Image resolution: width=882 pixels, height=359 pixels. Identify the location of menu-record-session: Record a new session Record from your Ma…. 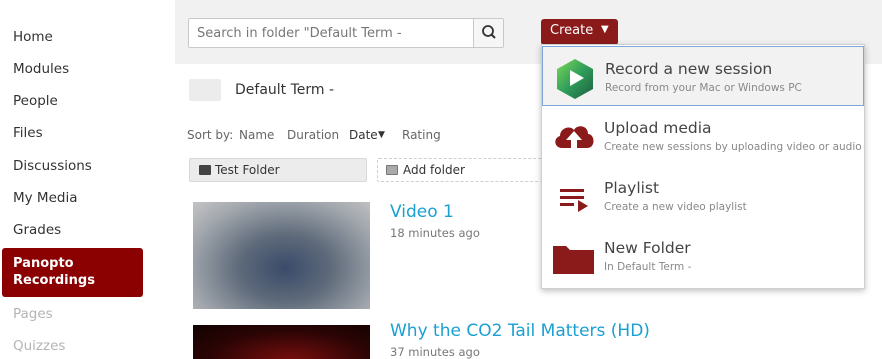
(703, 76).